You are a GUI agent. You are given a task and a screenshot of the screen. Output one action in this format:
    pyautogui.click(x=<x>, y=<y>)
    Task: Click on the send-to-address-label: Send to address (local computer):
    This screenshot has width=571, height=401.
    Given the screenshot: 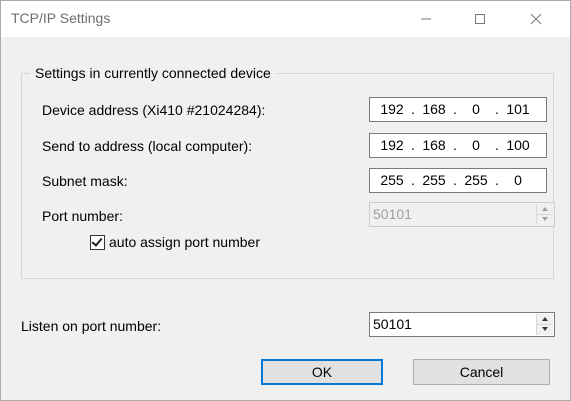 What is the action you would take?
    pyautogui.click(x=147, y=146)
    